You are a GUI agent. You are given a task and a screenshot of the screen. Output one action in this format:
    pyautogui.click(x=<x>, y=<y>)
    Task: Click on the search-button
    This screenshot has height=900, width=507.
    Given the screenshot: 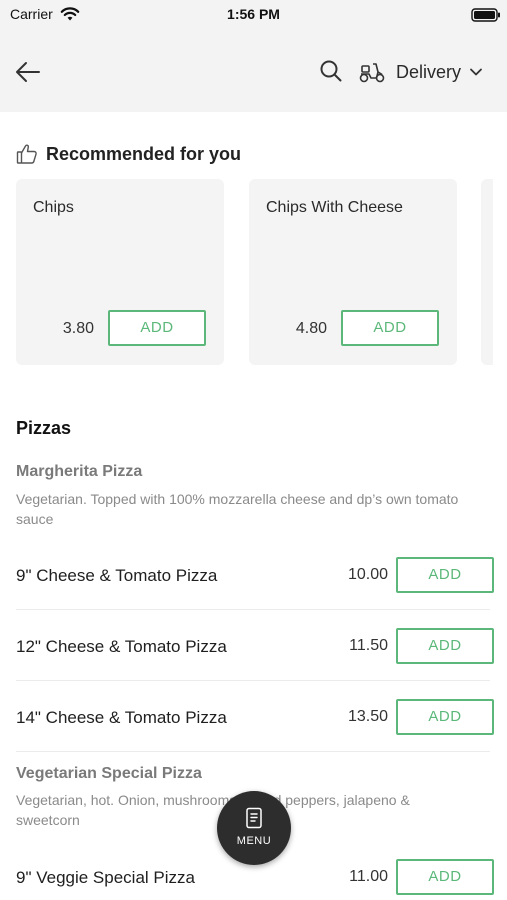 What is the action you would take?
    pyautogui.click(x=331, y=71)
    